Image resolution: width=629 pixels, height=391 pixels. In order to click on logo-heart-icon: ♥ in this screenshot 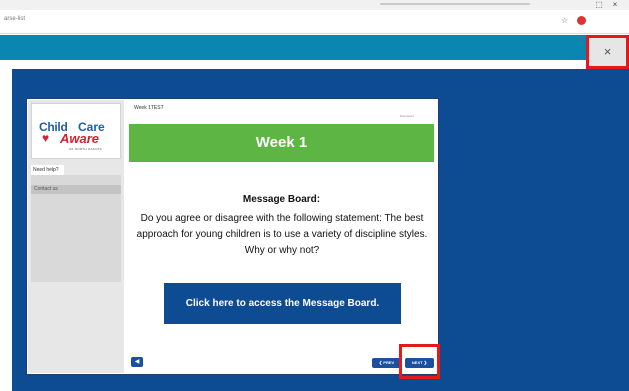, I will do `click(46, 138)`.